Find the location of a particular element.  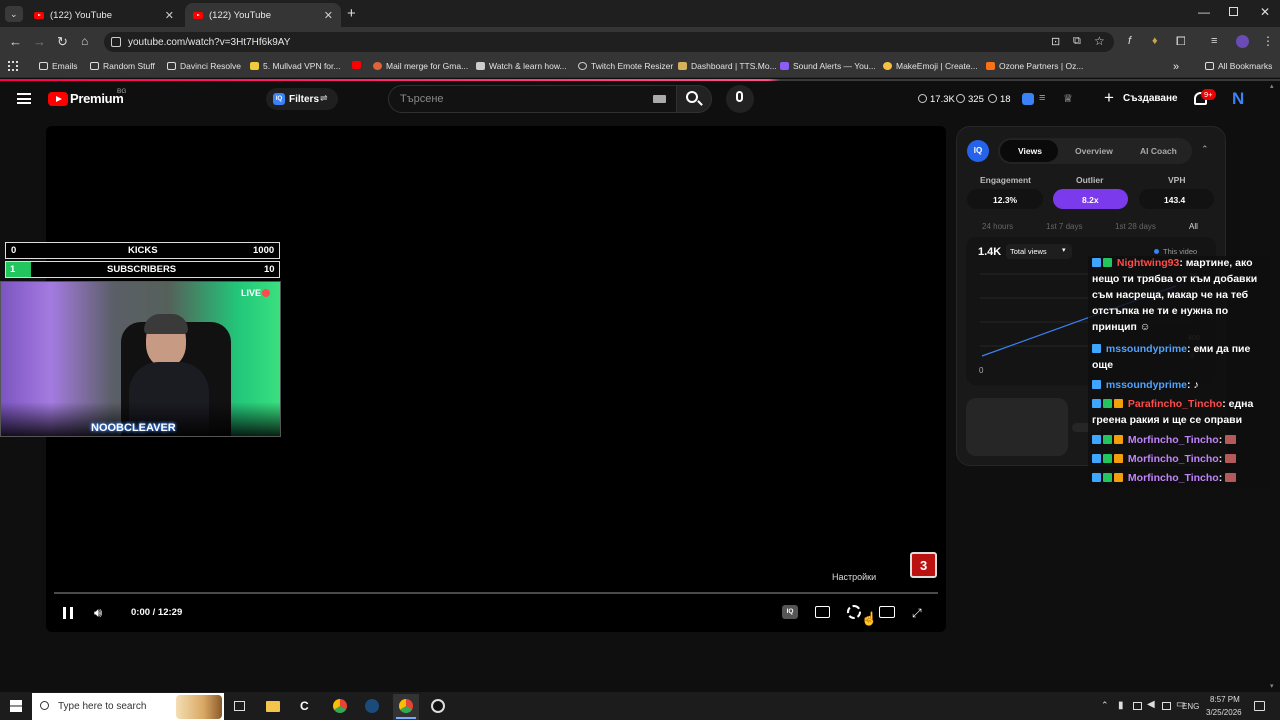

forward-icon: → is located at coordinates (39, 41).